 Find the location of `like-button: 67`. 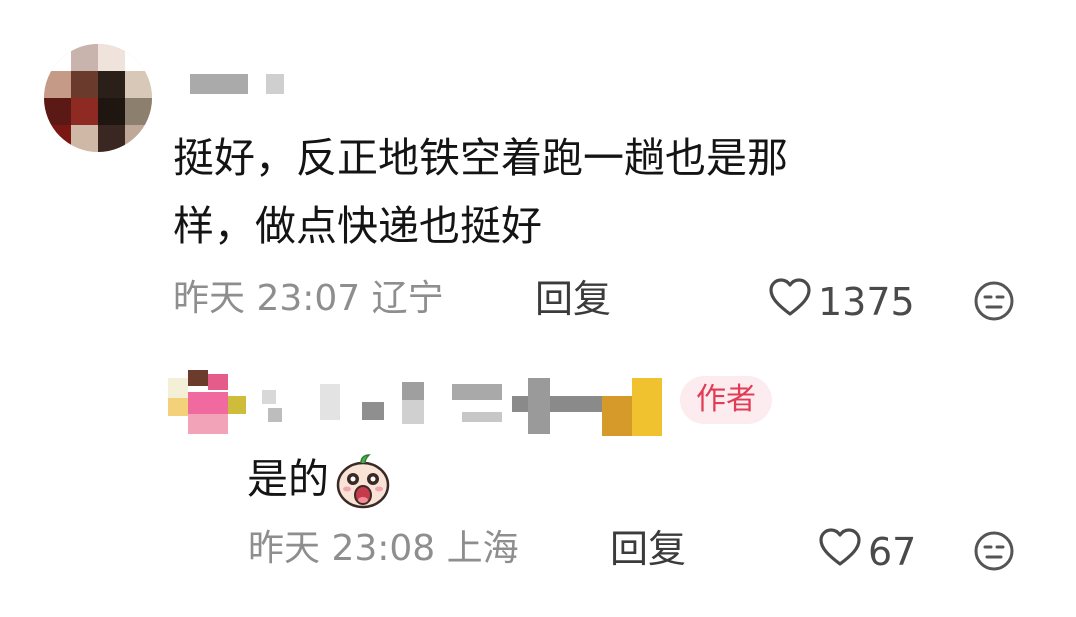

like-button: 67 is located at coordinates (867, 551).